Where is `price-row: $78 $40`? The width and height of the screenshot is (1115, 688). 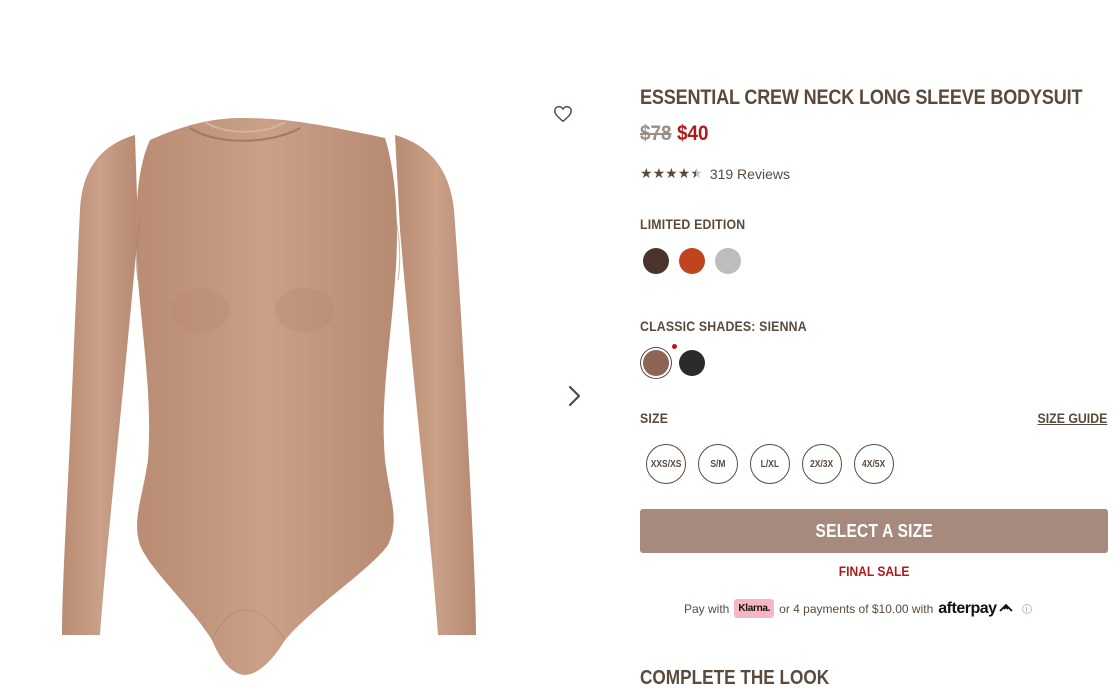
price-row: $78 $40 is located at coordinates (674, 134).